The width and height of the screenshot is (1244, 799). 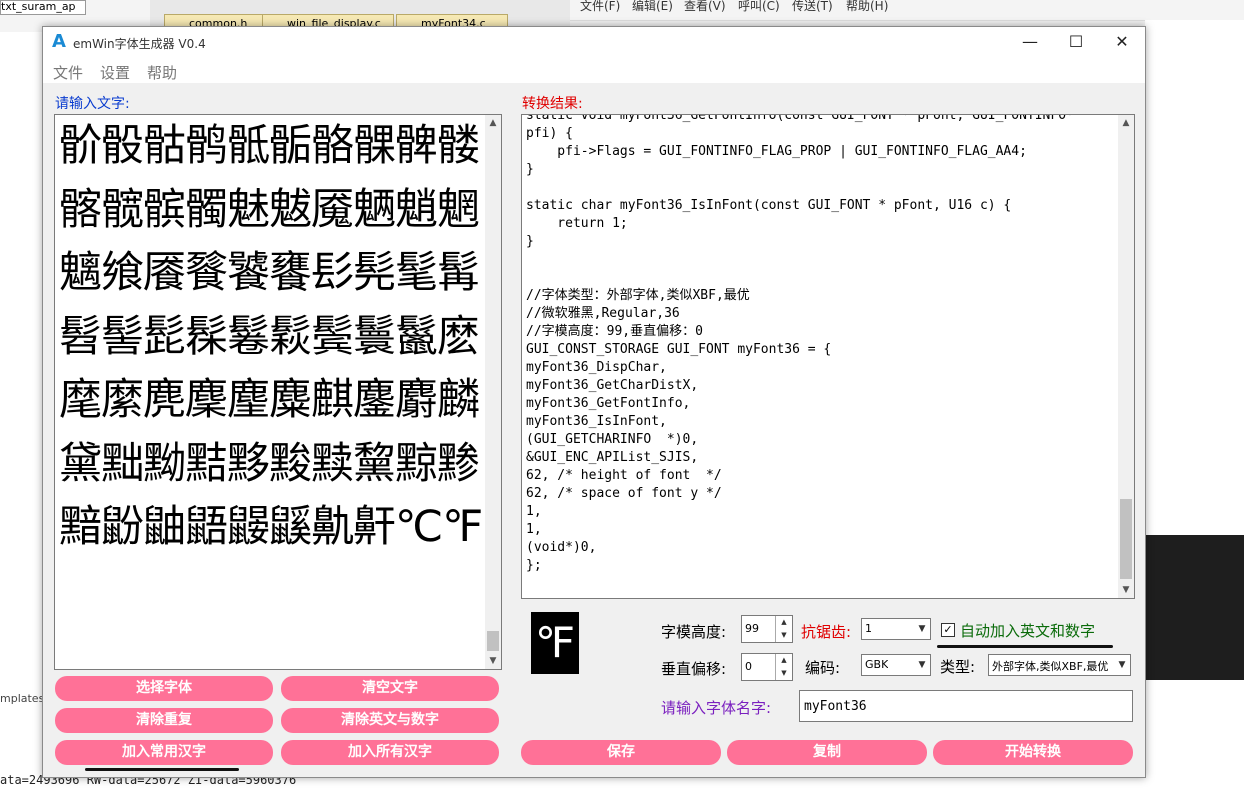 I want to click on add-common-hanzi-button: 加入常用汉字, so click(x=164, y=752).